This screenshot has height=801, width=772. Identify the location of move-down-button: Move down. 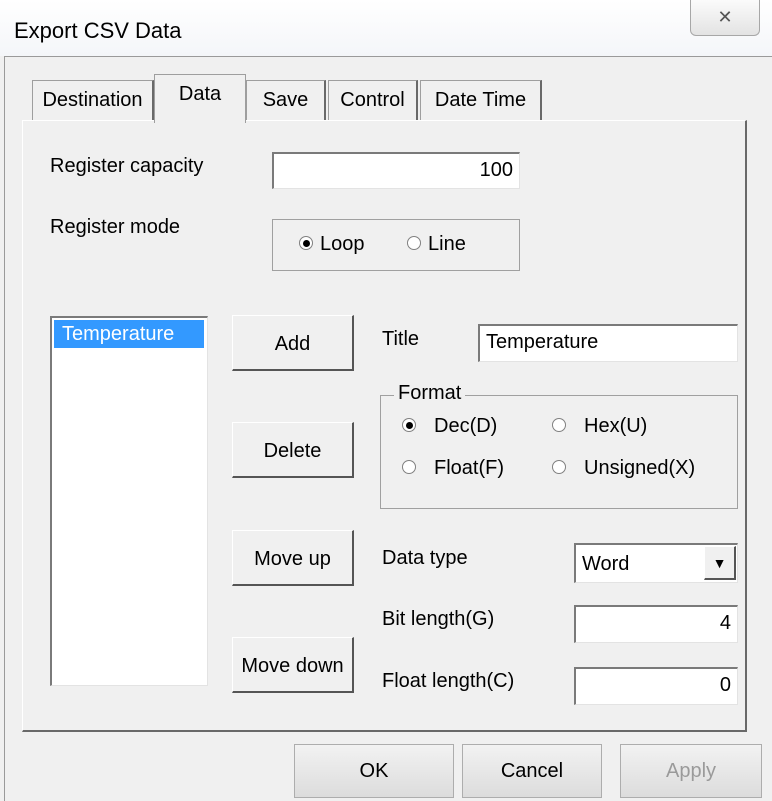
(293, 665).